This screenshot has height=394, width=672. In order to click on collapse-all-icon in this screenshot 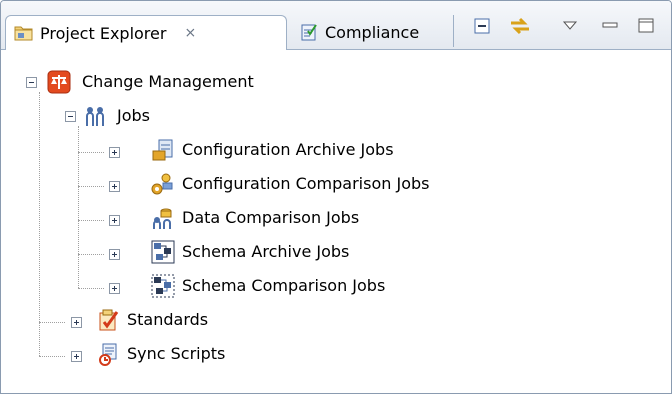, I will do `click(482, 26)`.